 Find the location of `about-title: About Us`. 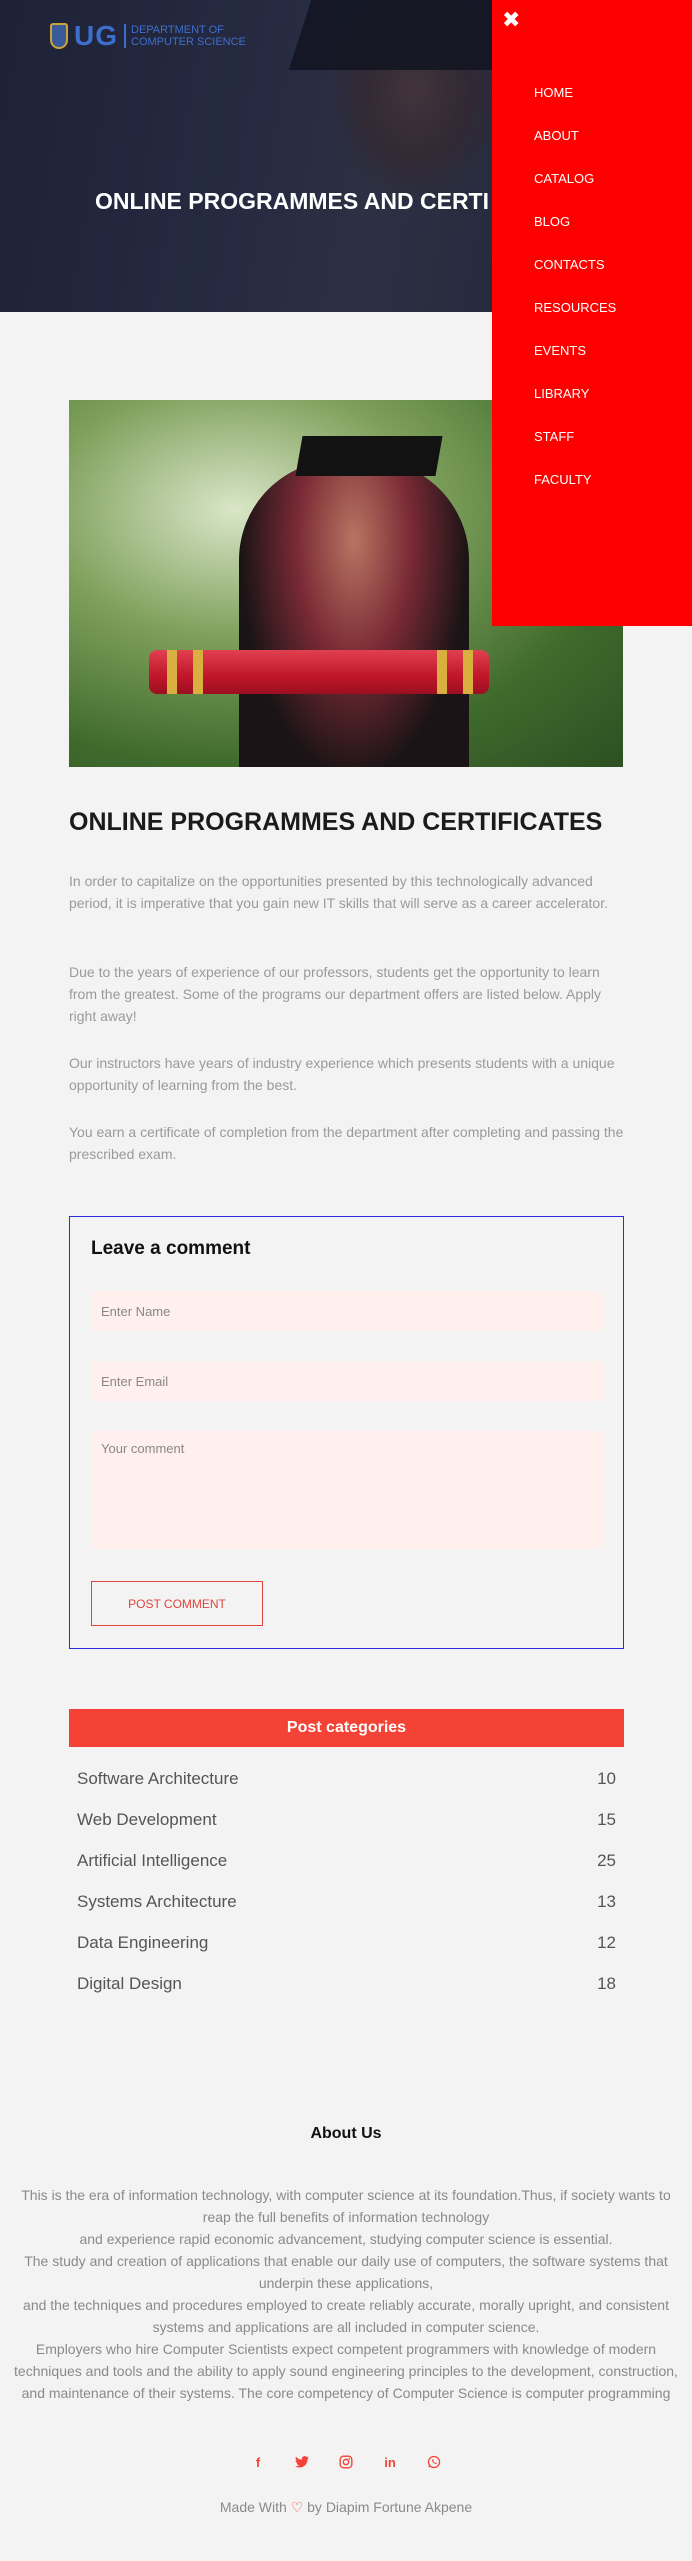

about-title: About Us is located at coordinates (346, 2133).